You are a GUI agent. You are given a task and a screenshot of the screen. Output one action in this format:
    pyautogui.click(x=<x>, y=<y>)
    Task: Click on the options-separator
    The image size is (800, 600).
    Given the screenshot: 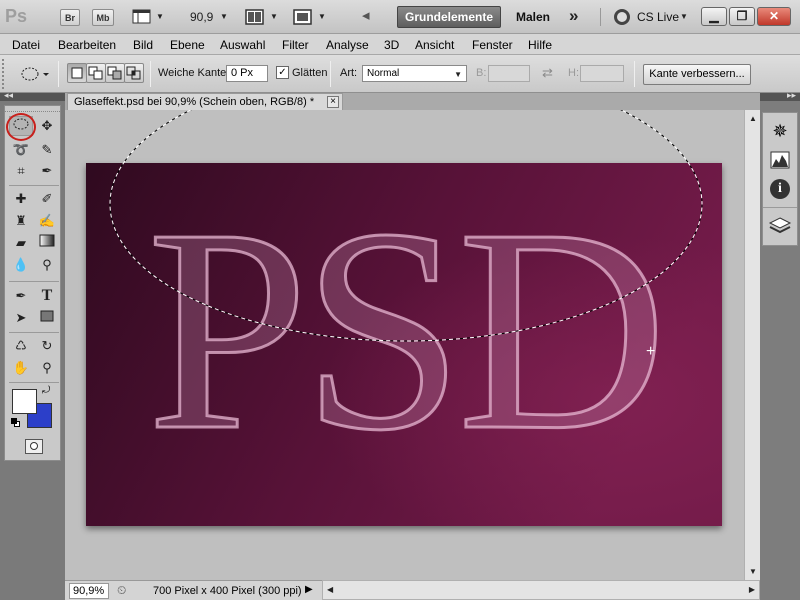 What is the action you would take?
    pyautogui.click(x=58, y=74)
    